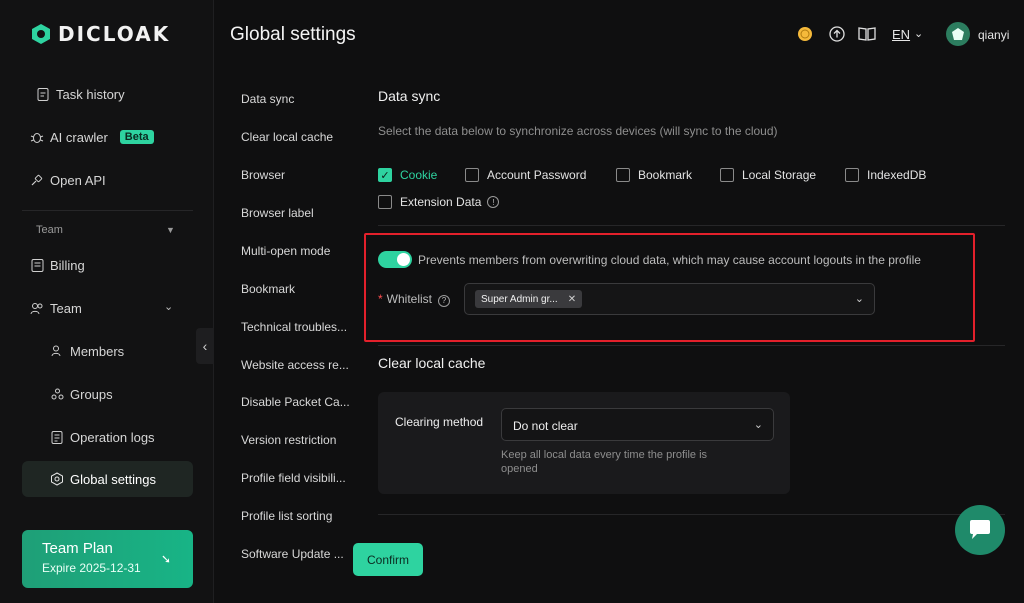  Describe the element at coordinates (297, 516) in the screenshot. I see `subnav-item-profile-list-sorting: Profile list sorting` at that location.